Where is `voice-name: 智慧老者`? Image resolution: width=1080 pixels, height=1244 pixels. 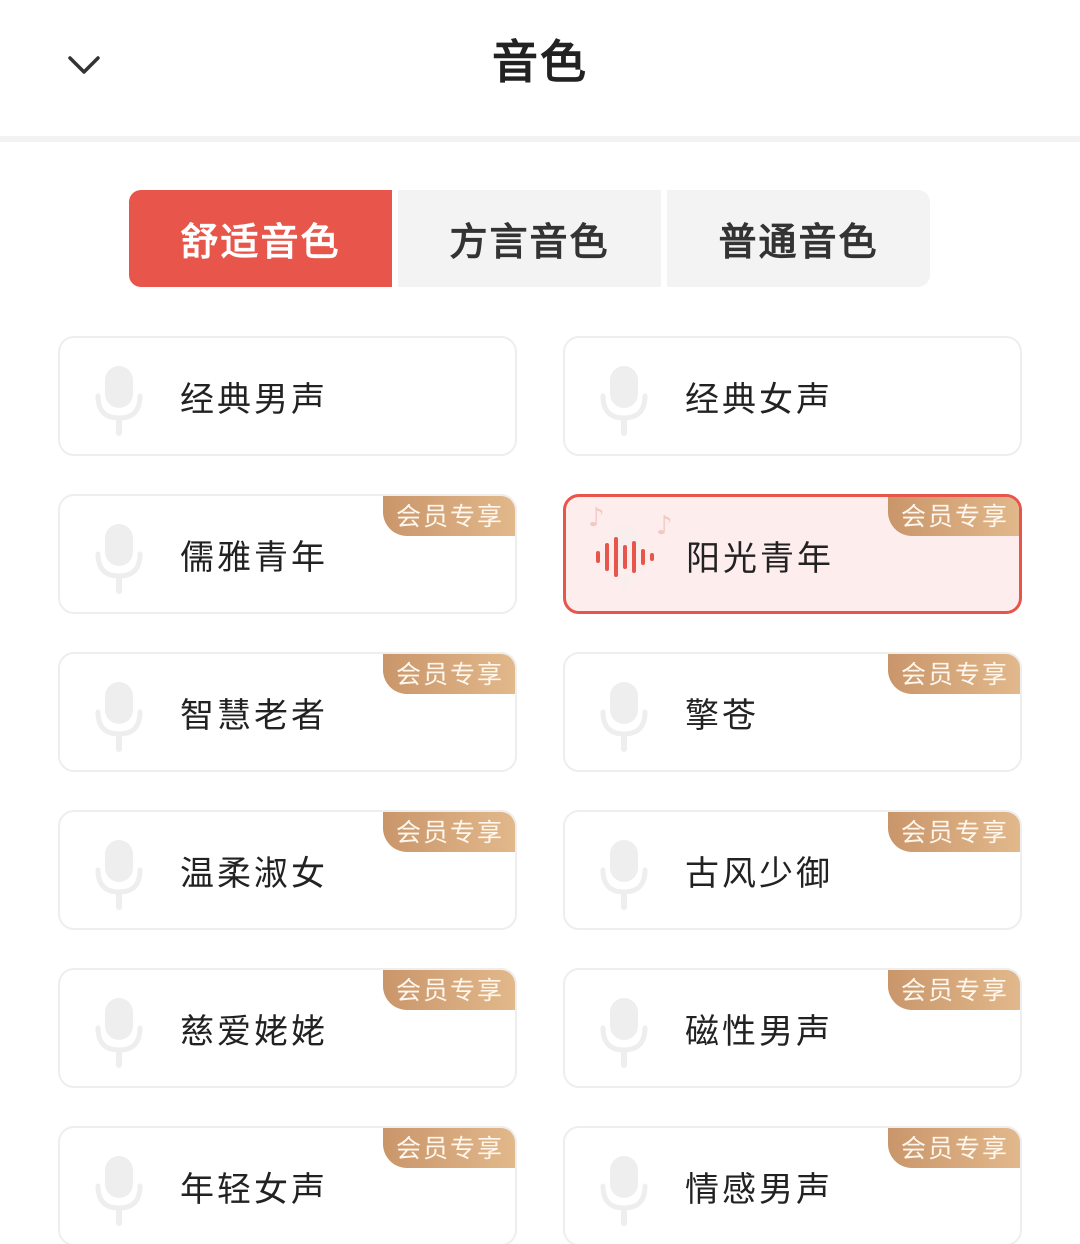
voice-name: 智慧老者 is located at coordinates (254, 715).